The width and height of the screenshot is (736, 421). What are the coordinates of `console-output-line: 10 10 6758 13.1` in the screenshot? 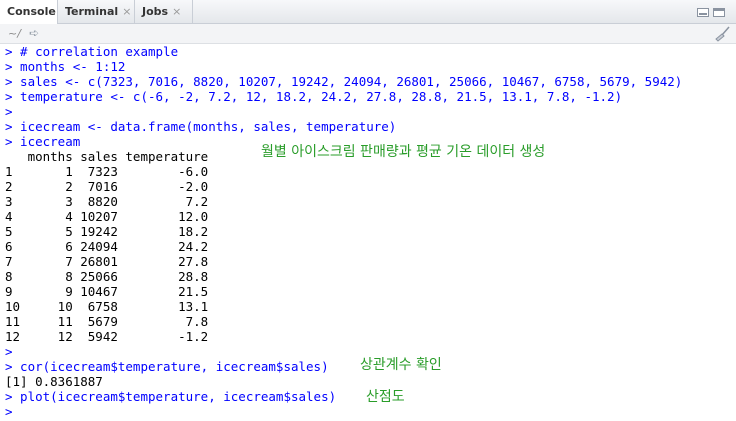 It's located at (107, 306).